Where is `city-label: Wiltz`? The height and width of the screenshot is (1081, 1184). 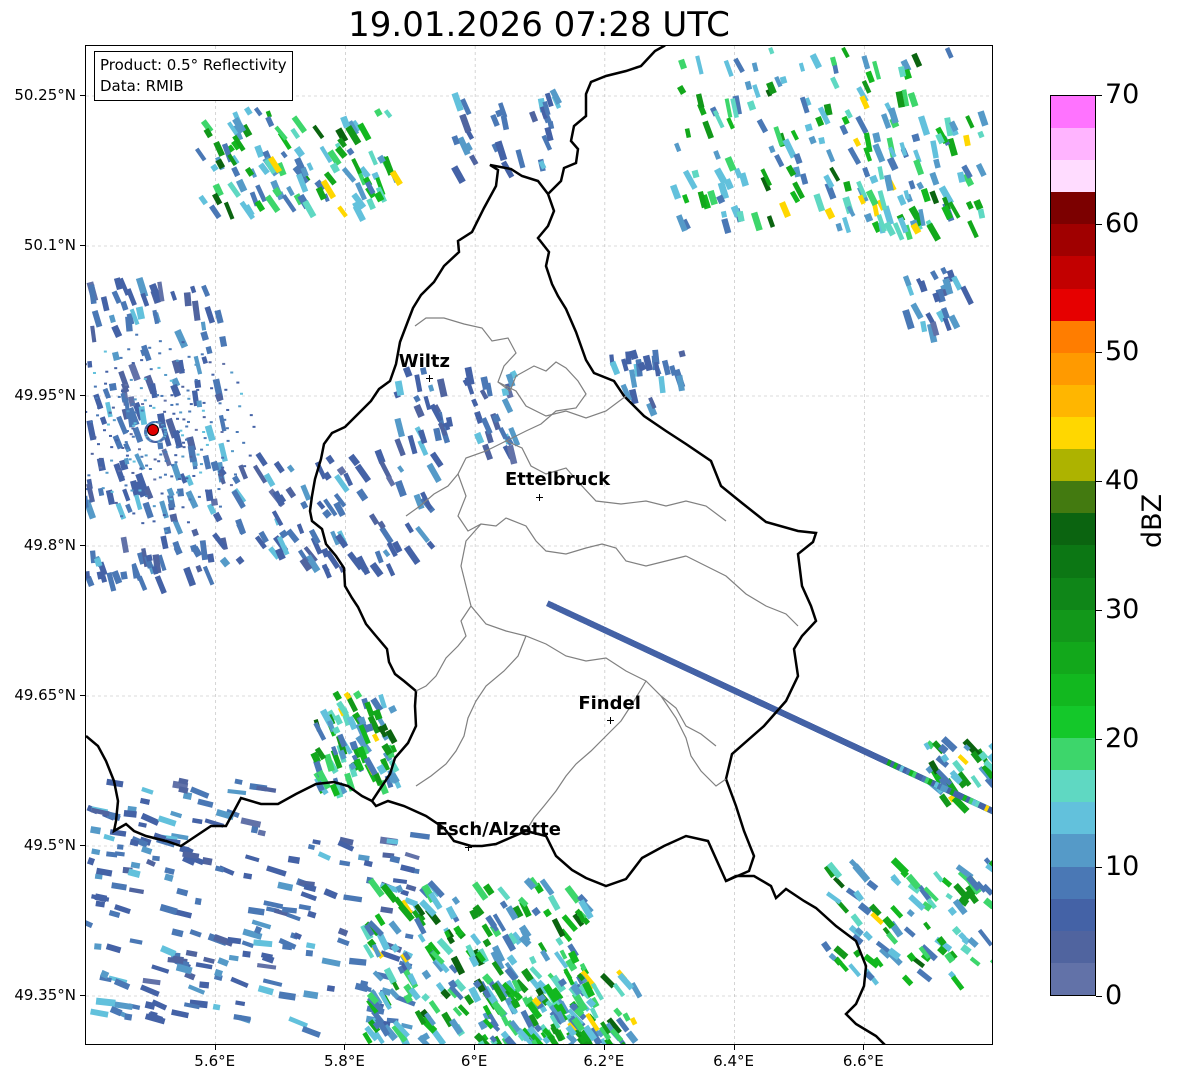 city-label: Wiltz is located at coordinates (424, 361).